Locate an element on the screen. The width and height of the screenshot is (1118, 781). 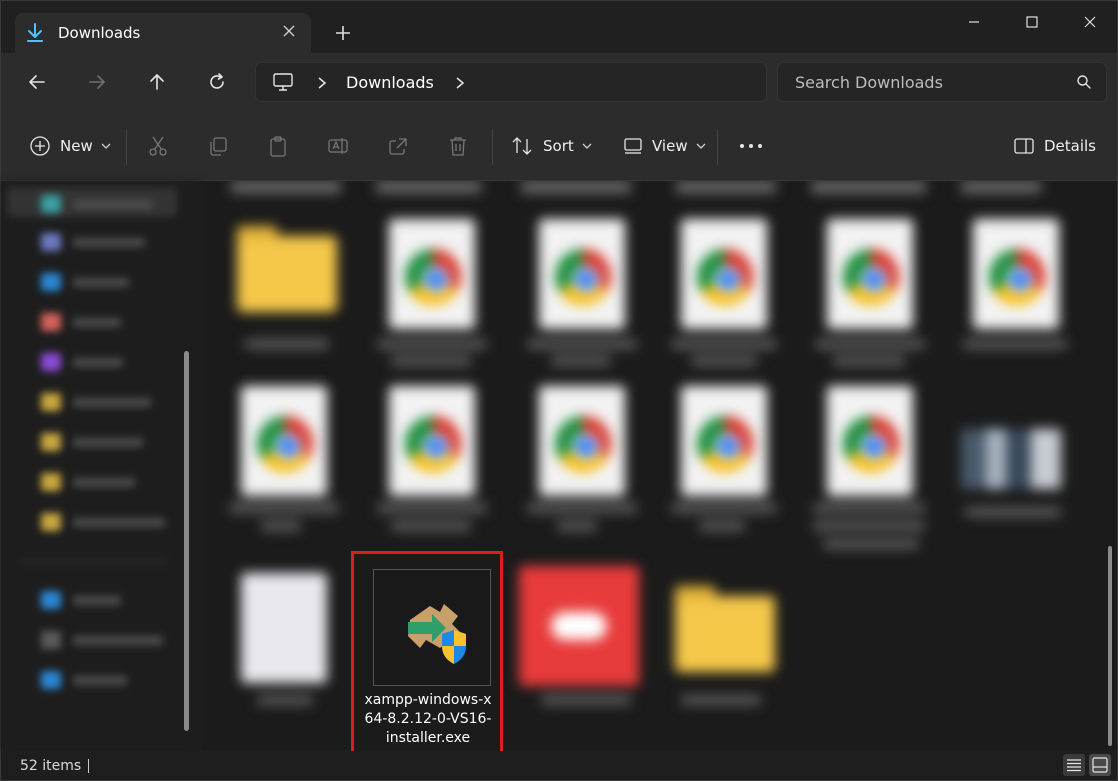
rename-button is located at coordinates (338, 146).